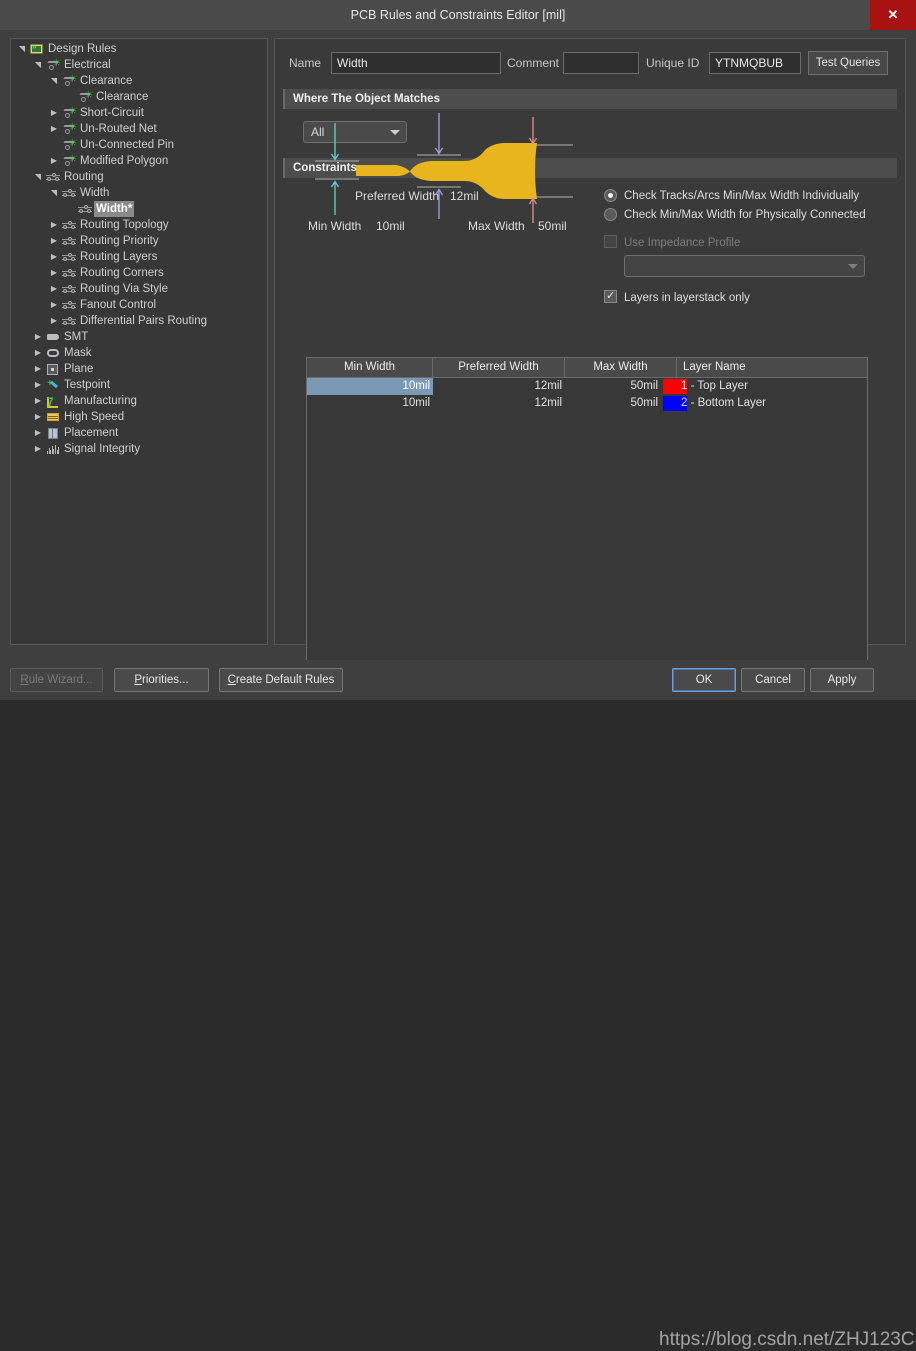 This screenshot has height=1351, width=916. Describe the element at coordinates (610, 195) in the screenshot. I see `radio-check-individually` at that location.